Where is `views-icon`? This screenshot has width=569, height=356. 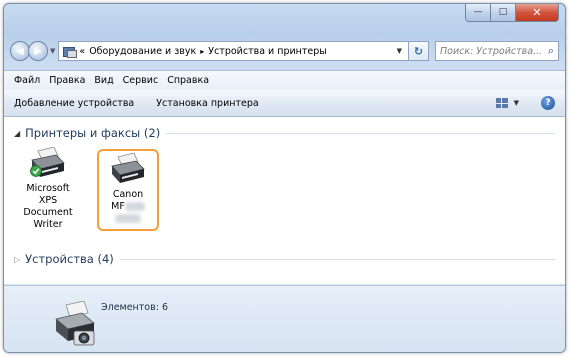 views-icon is located at coordinates (501, 103).